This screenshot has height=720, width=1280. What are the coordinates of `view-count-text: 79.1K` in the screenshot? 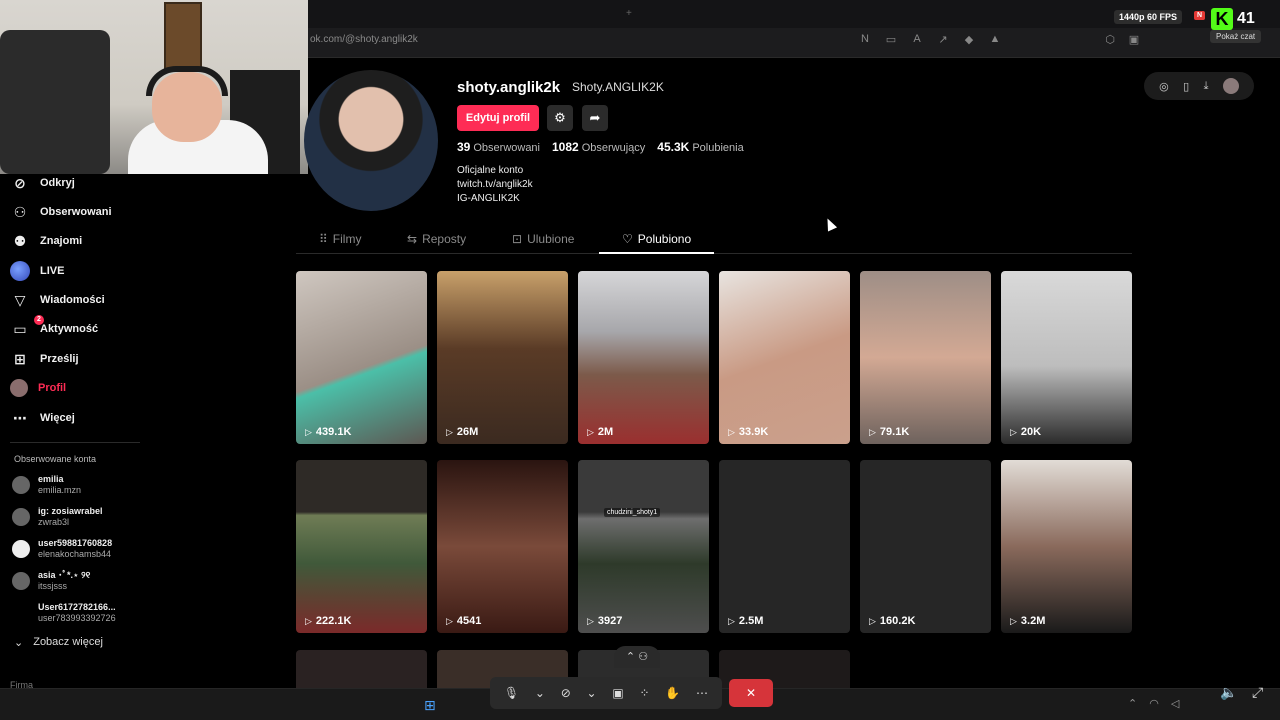 It's located at (894, 432).